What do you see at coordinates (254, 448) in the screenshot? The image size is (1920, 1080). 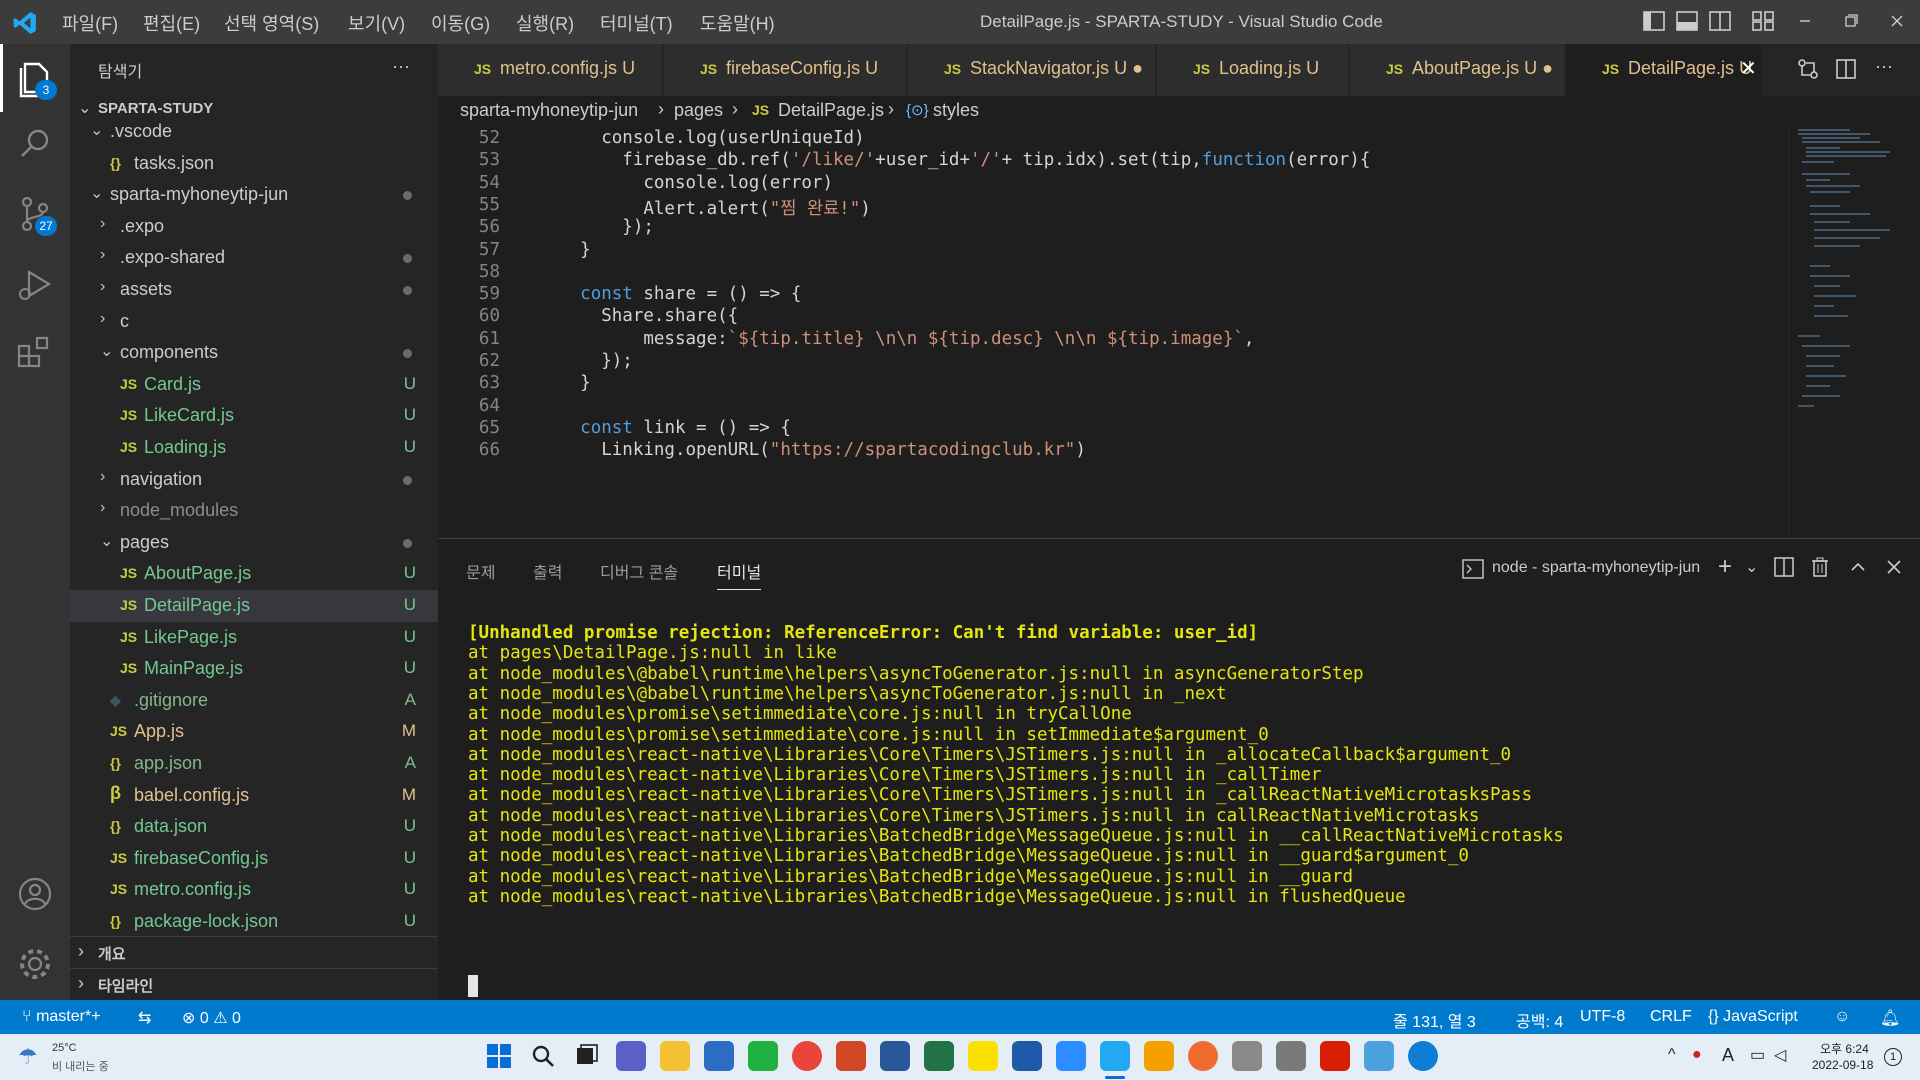 I see `tree-item: JS Loading.js U` at bounding box center [254, 448].